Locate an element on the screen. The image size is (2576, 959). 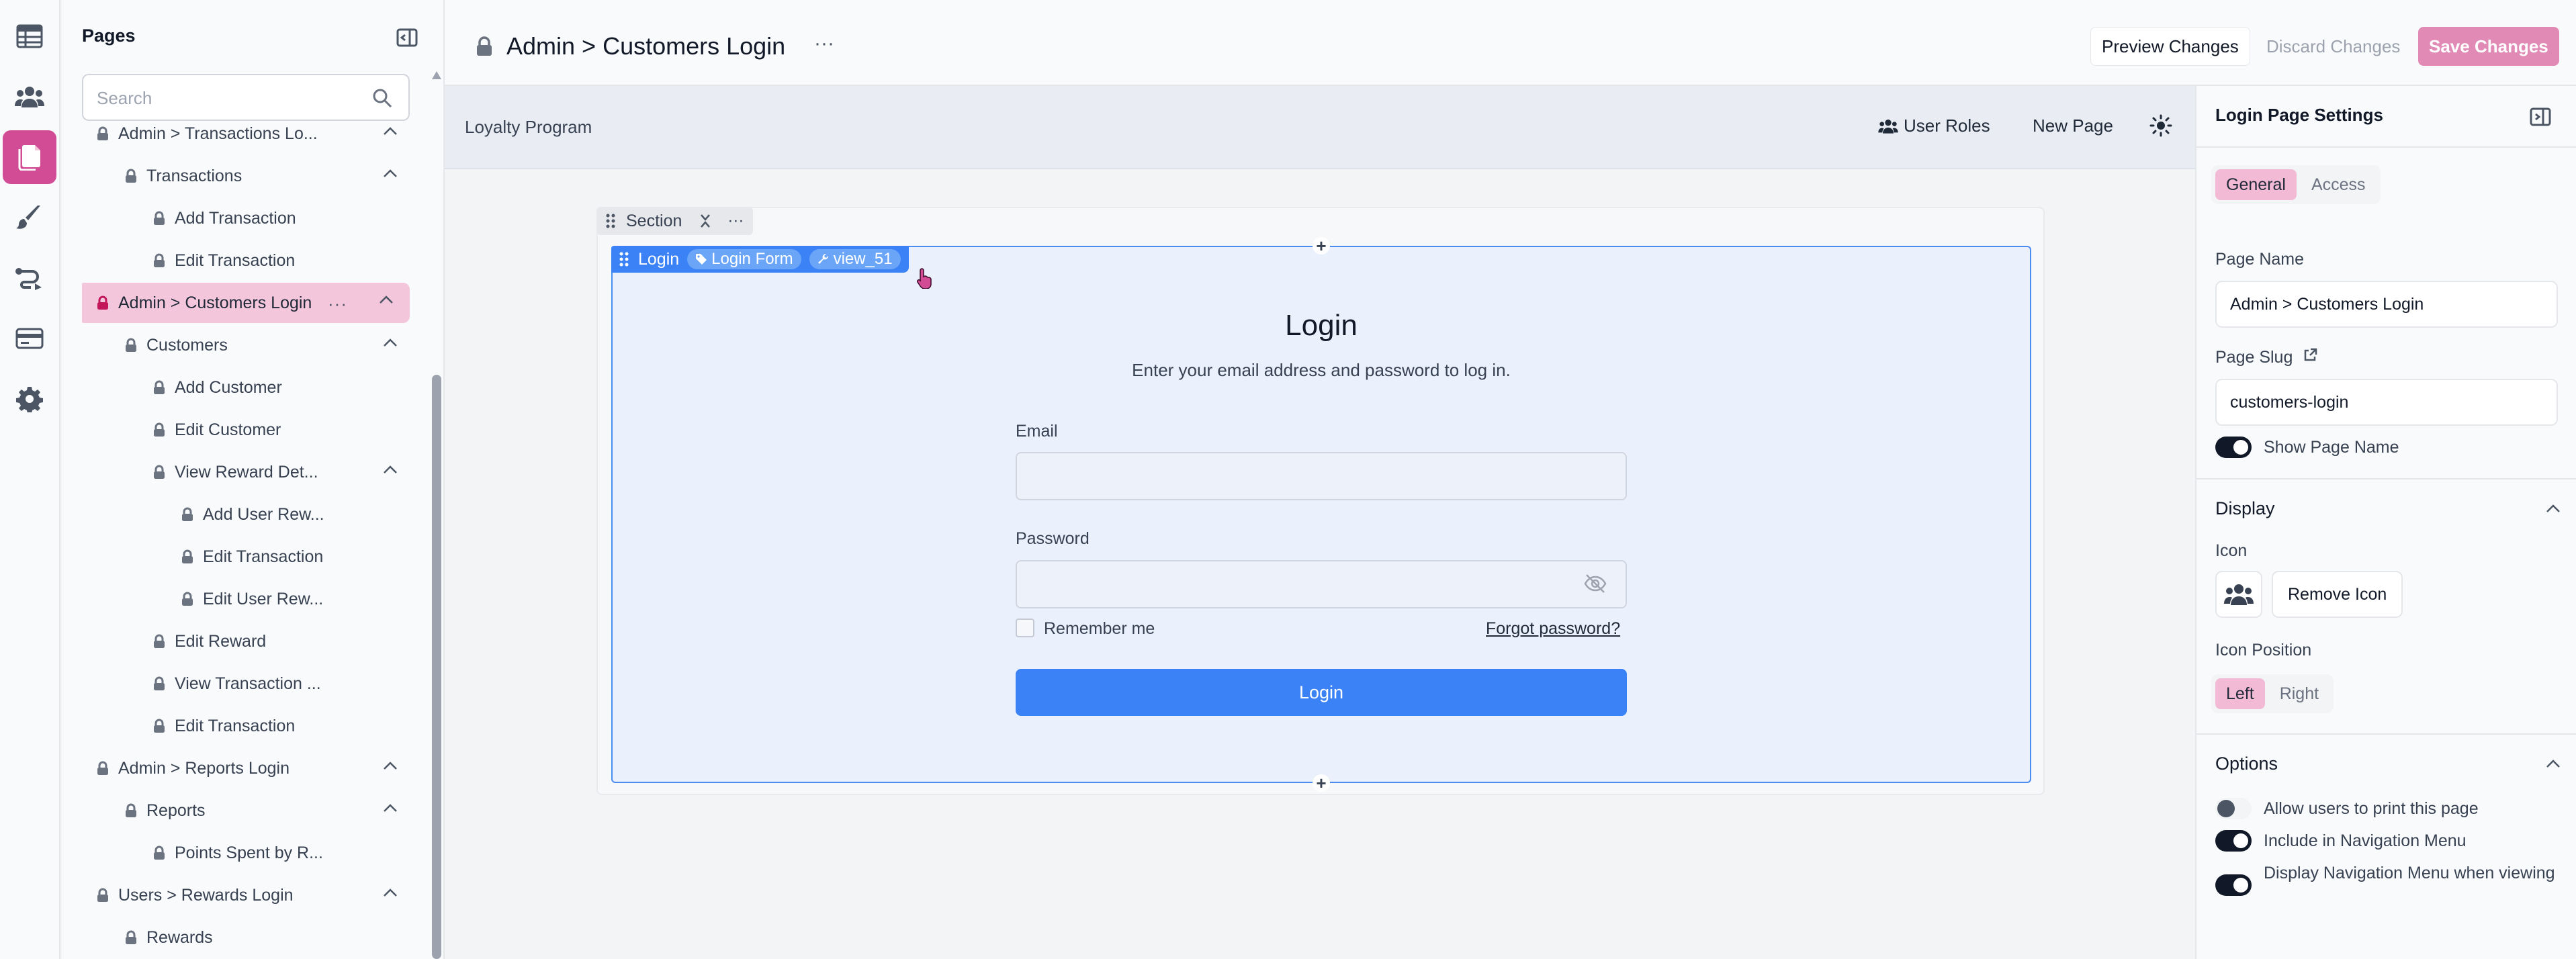
rail-tables-button is located at coordinates (30, 36).